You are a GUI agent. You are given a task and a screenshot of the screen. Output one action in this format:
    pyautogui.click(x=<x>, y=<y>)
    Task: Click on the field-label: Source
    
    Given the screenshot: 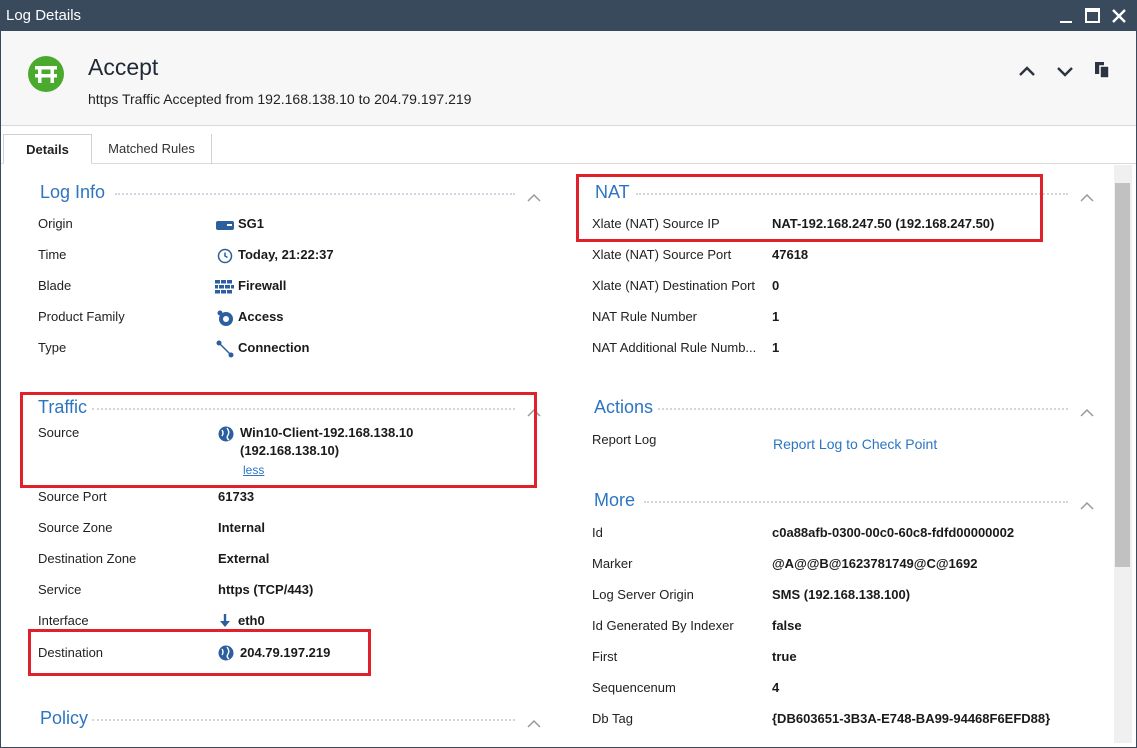 What is the action you would take?
    pyautogui.click(x=59, y=432)
    